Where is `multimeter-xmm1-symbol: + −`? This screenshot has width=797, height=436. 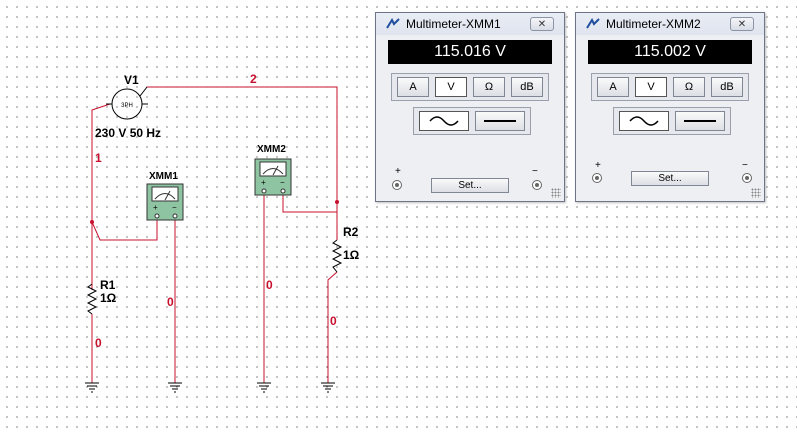
multimeter-xmm1-symbol: + − is located at coordinates (165, 202).